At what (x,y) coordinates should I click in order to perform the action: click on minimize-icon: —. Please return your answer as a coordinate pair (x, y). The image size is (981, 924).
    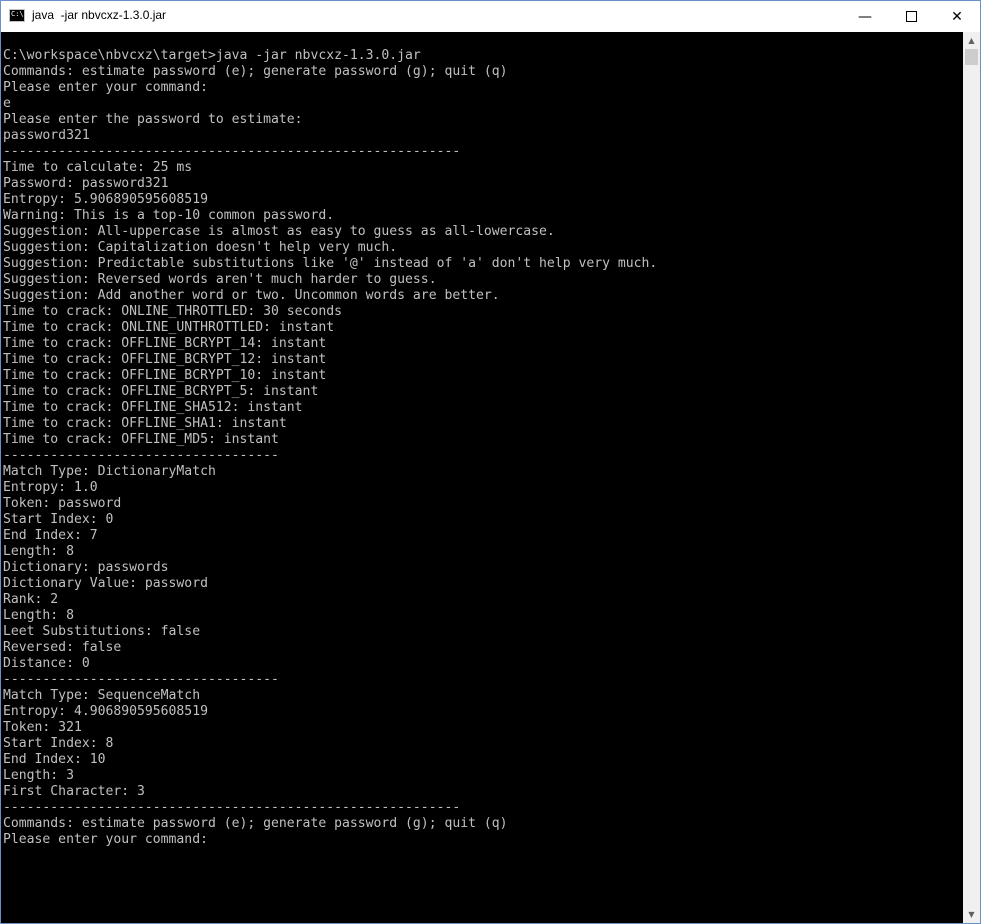
    Looking at the image, I should click on (865, 16).